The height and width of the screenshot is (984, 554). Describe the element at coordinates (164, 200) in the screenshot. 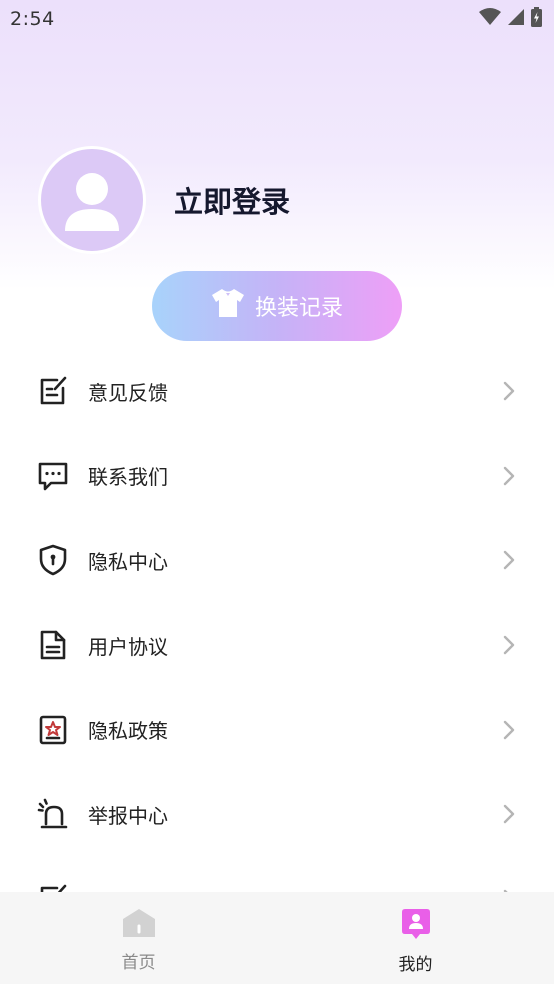

I see `profile-section: 立即登录` at that location.